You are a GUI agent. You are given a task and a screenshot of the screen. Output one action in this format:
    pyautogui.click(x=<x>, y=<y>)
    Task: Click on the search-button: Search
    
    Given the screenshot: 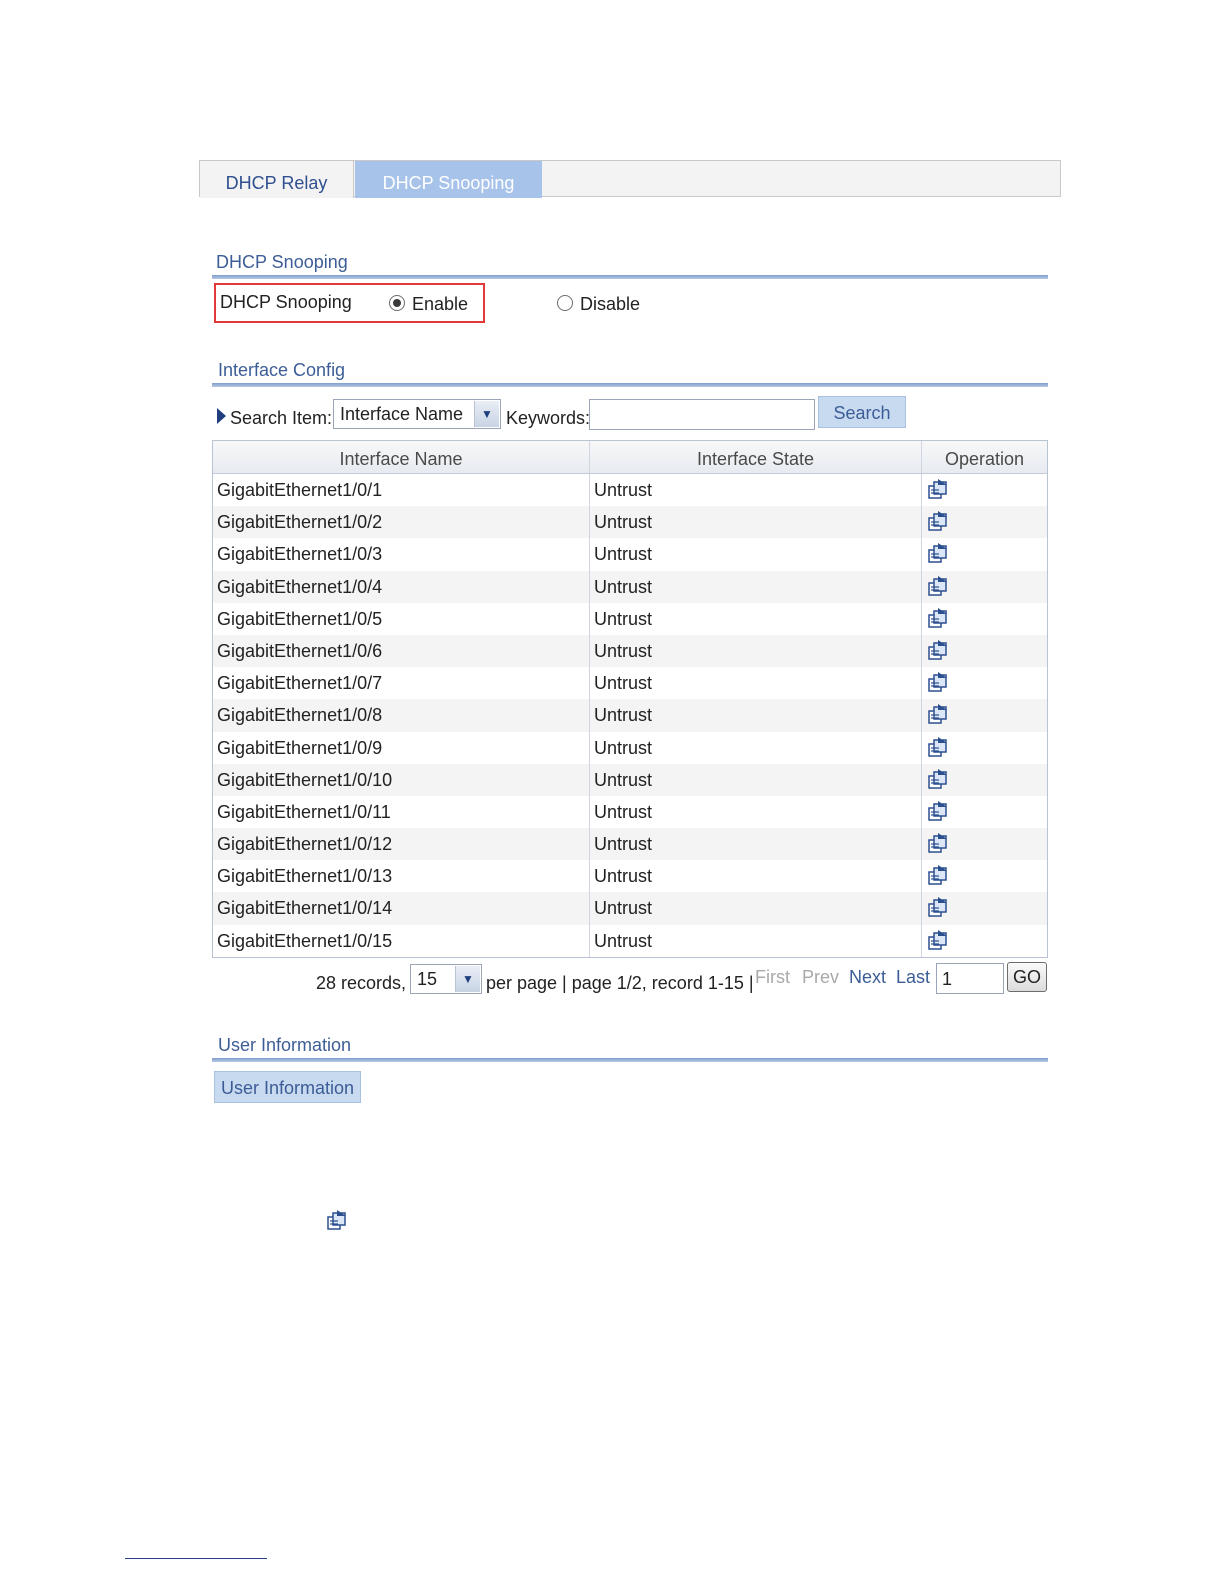 What is the action you would take?
    pyautogui.click(x=862, y=412)
    